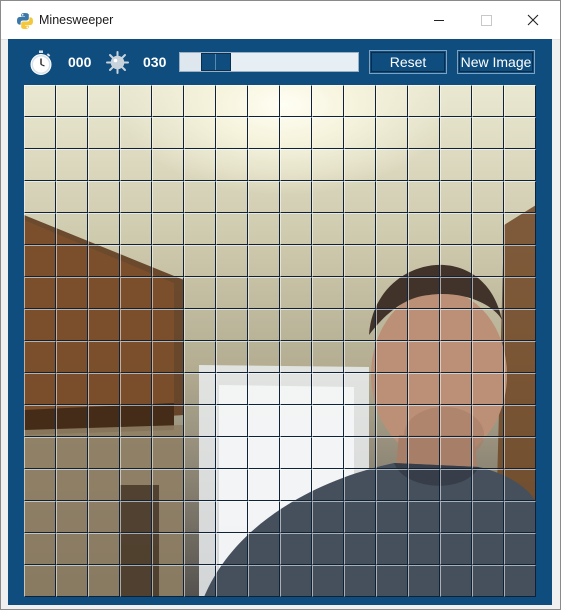  I want to click on close-button, so click(533, 20).